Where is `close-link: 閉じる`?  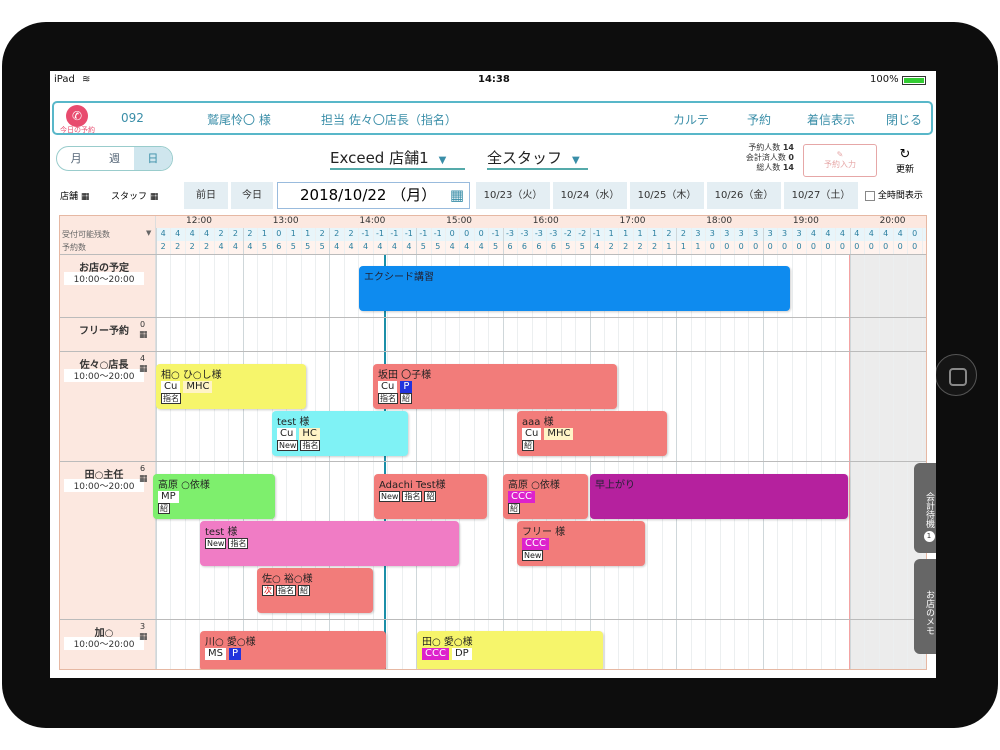 close-link: 閉じる is located at coordinates (904, 119).